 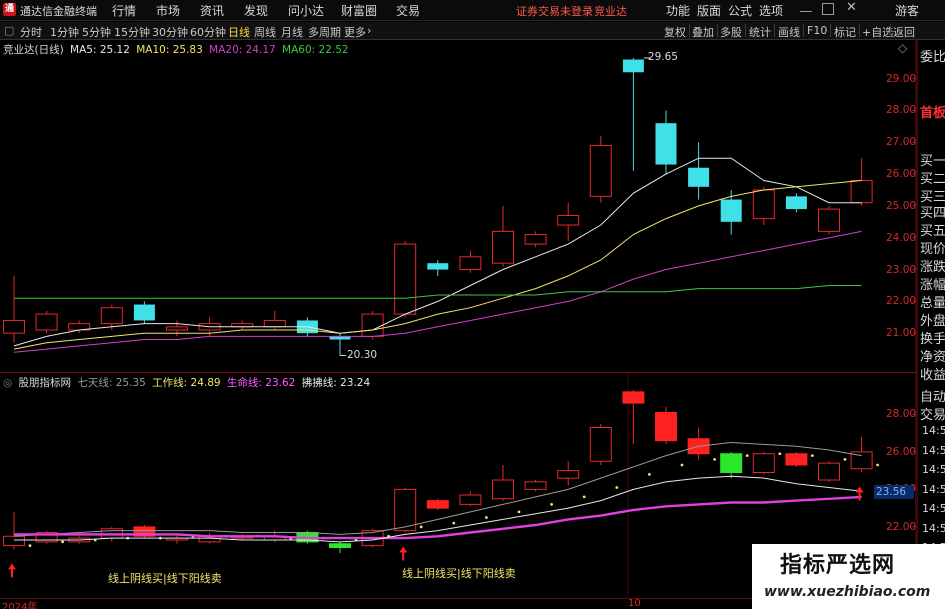 I want to click on tool-statistics: 统计, so click(x=760, y=32).